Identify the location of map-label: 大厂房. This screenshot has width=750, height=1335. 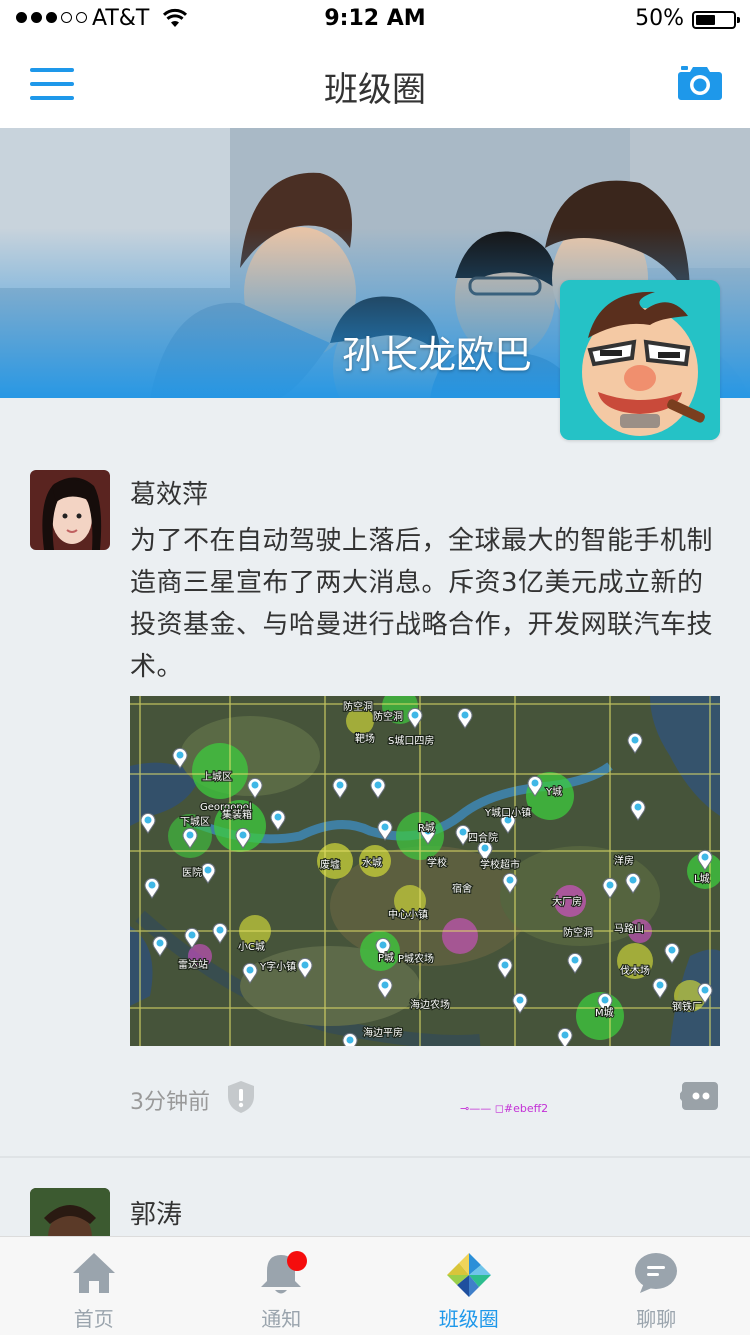
(567, 901).